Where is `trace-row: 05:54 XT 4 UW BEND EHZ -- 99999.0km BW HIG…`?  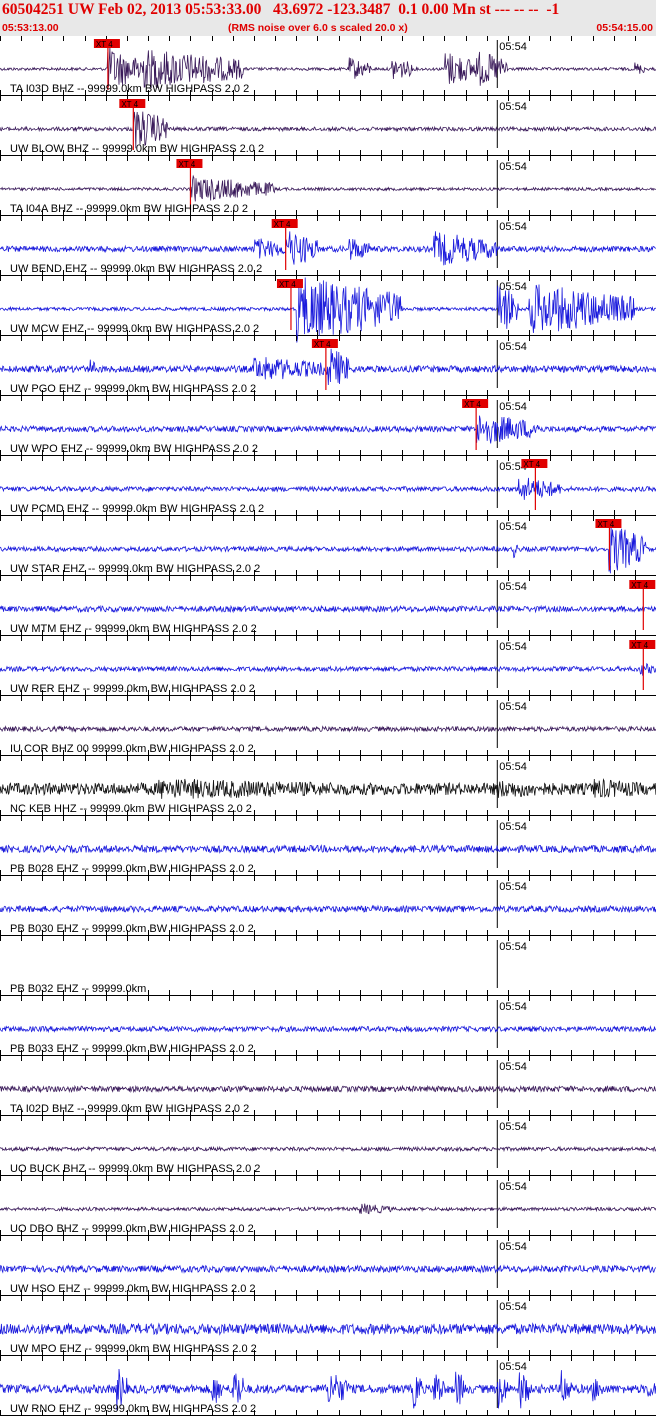 trace-row: 05:54 XT 4 UW BEND EHZ -- 99999.0km BW HIG… is located at coordinates (328, 246).